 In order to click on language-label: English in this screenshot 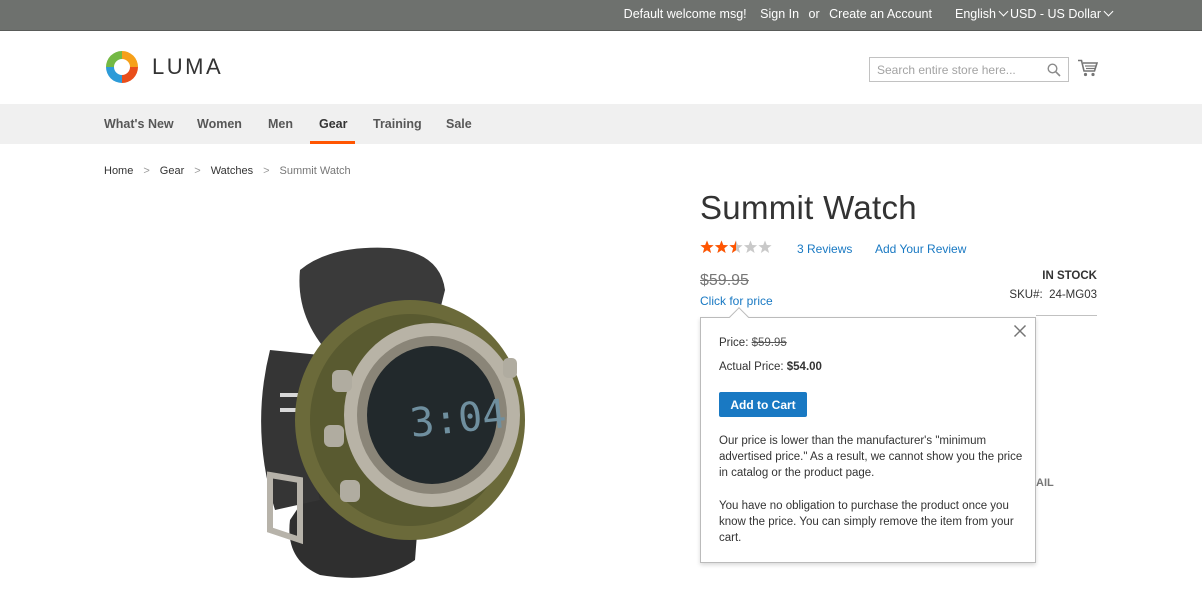, I will do `click(975, 14)`.